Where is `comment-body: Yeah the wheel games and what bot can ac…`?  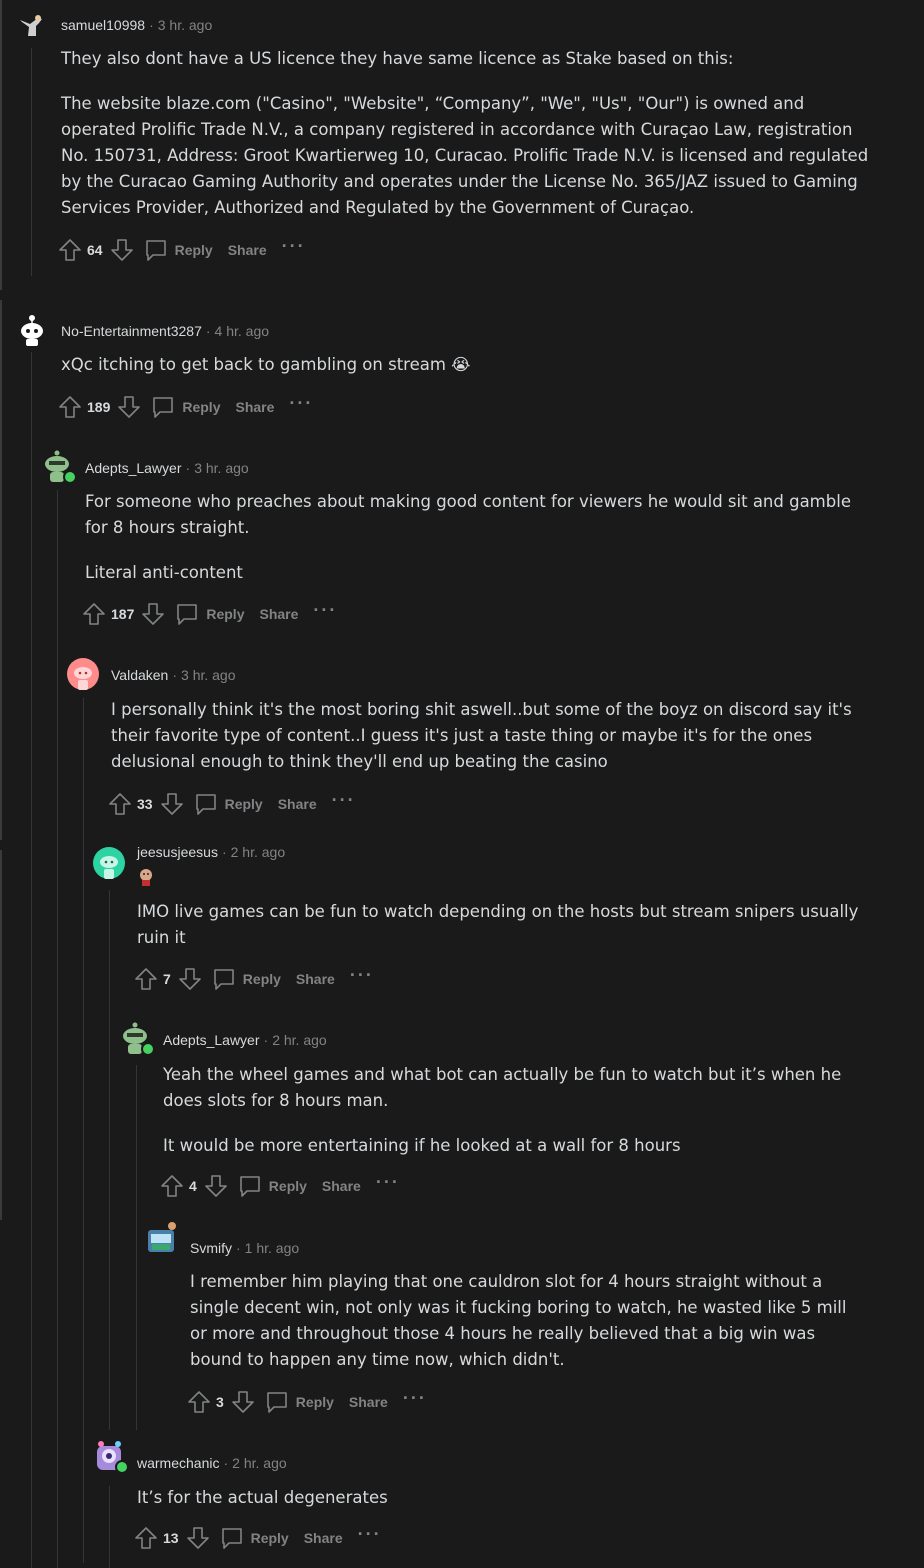 comment-body: Yeah the wheel games and what bot can ac… is located at coordinates (513, 1110).